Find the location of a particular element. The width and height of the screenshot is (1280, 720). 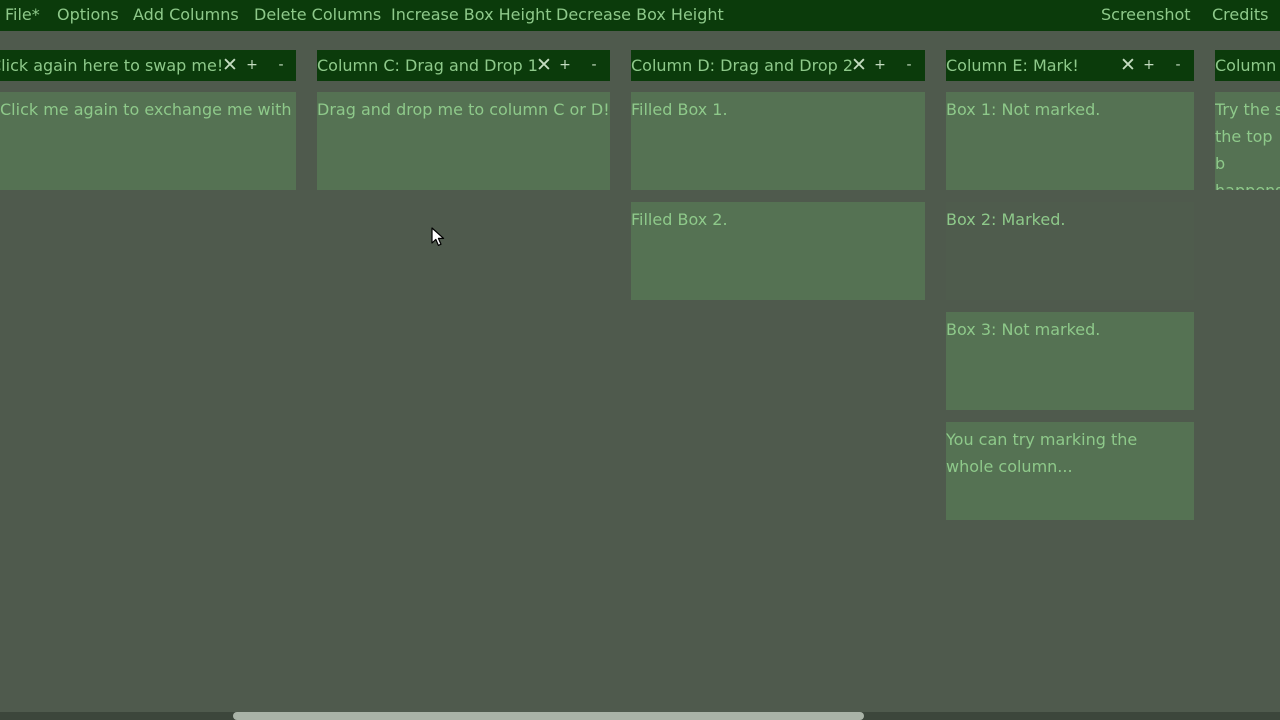

column-header: Column is located at coordinates (1247, 65).